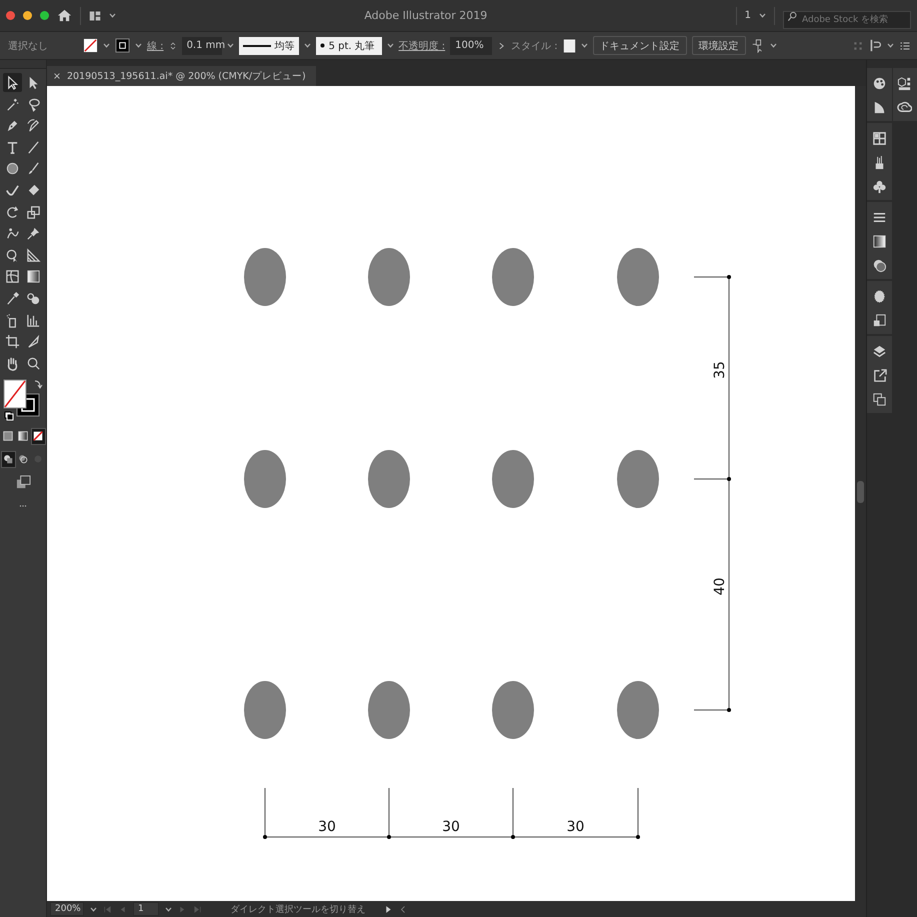  What do you see at coordinates (349, 45) in the screenshot?
I see `brush-dropdown: 5 pt. 丸筆` at bounding box center [349, 45].